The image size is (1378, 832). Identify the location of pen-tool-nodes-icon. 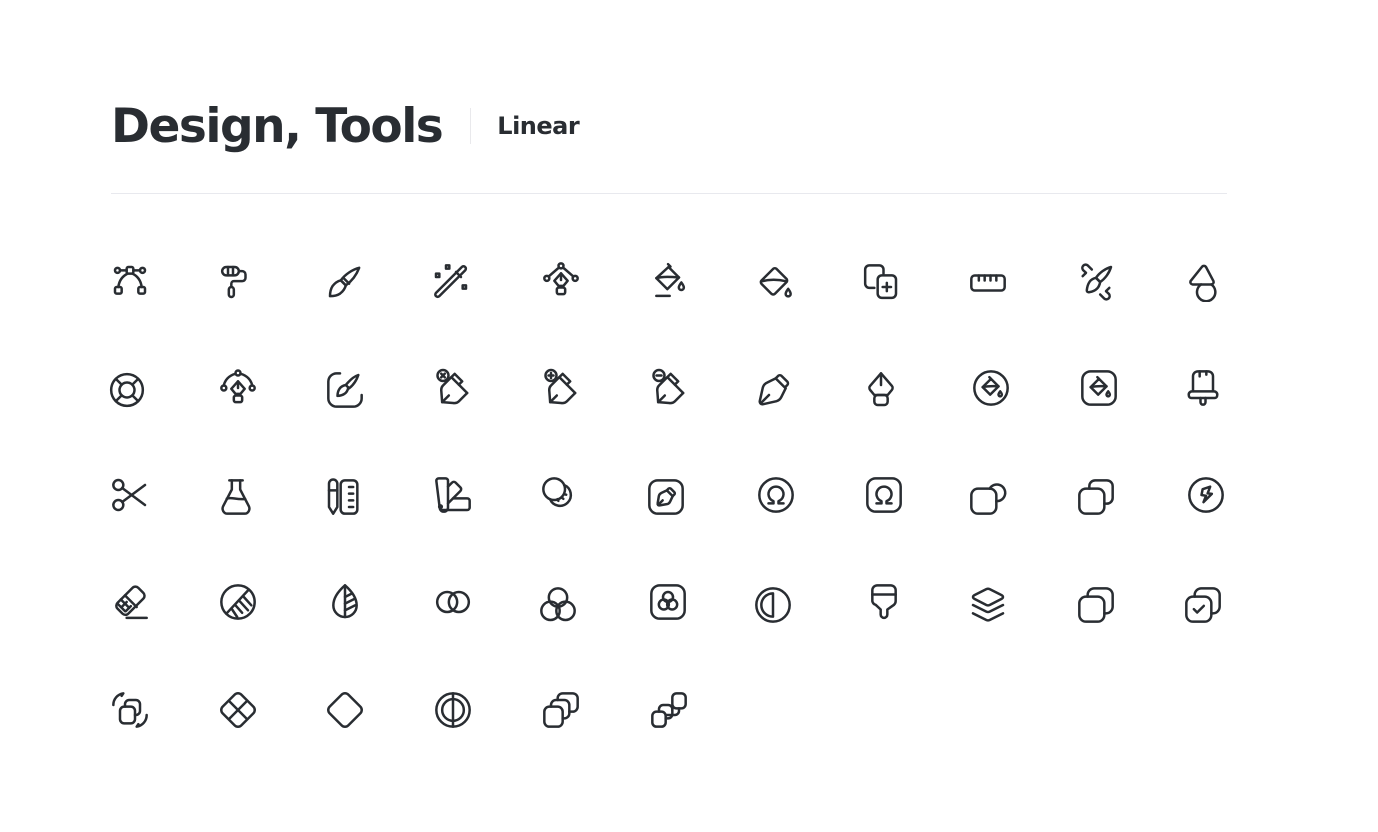
(561, 280).